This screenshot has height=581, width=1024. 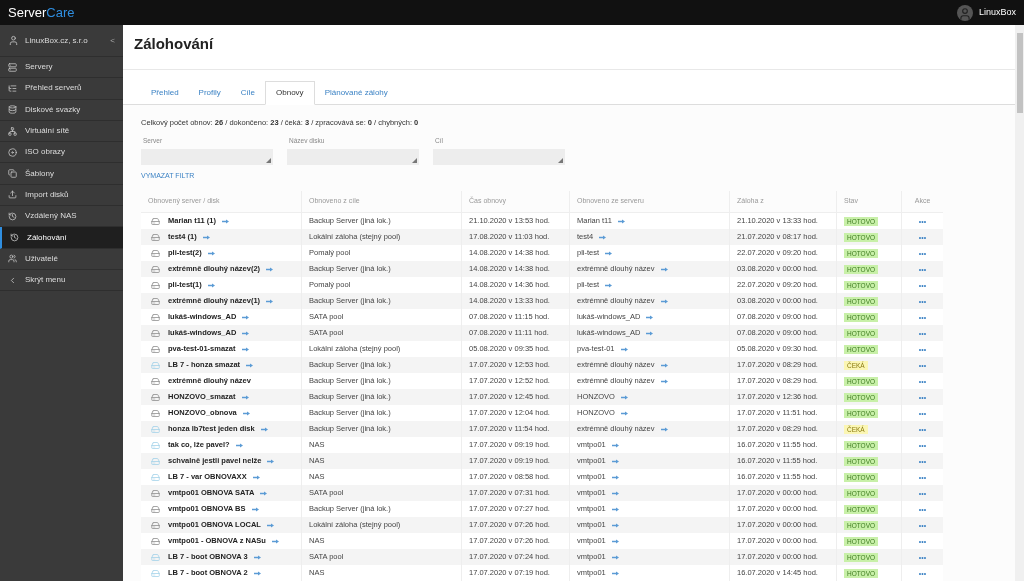 What do you see at coordinates (13, 40) in the screenshot?
I see `company-icon` at bounding box center [13, 40].